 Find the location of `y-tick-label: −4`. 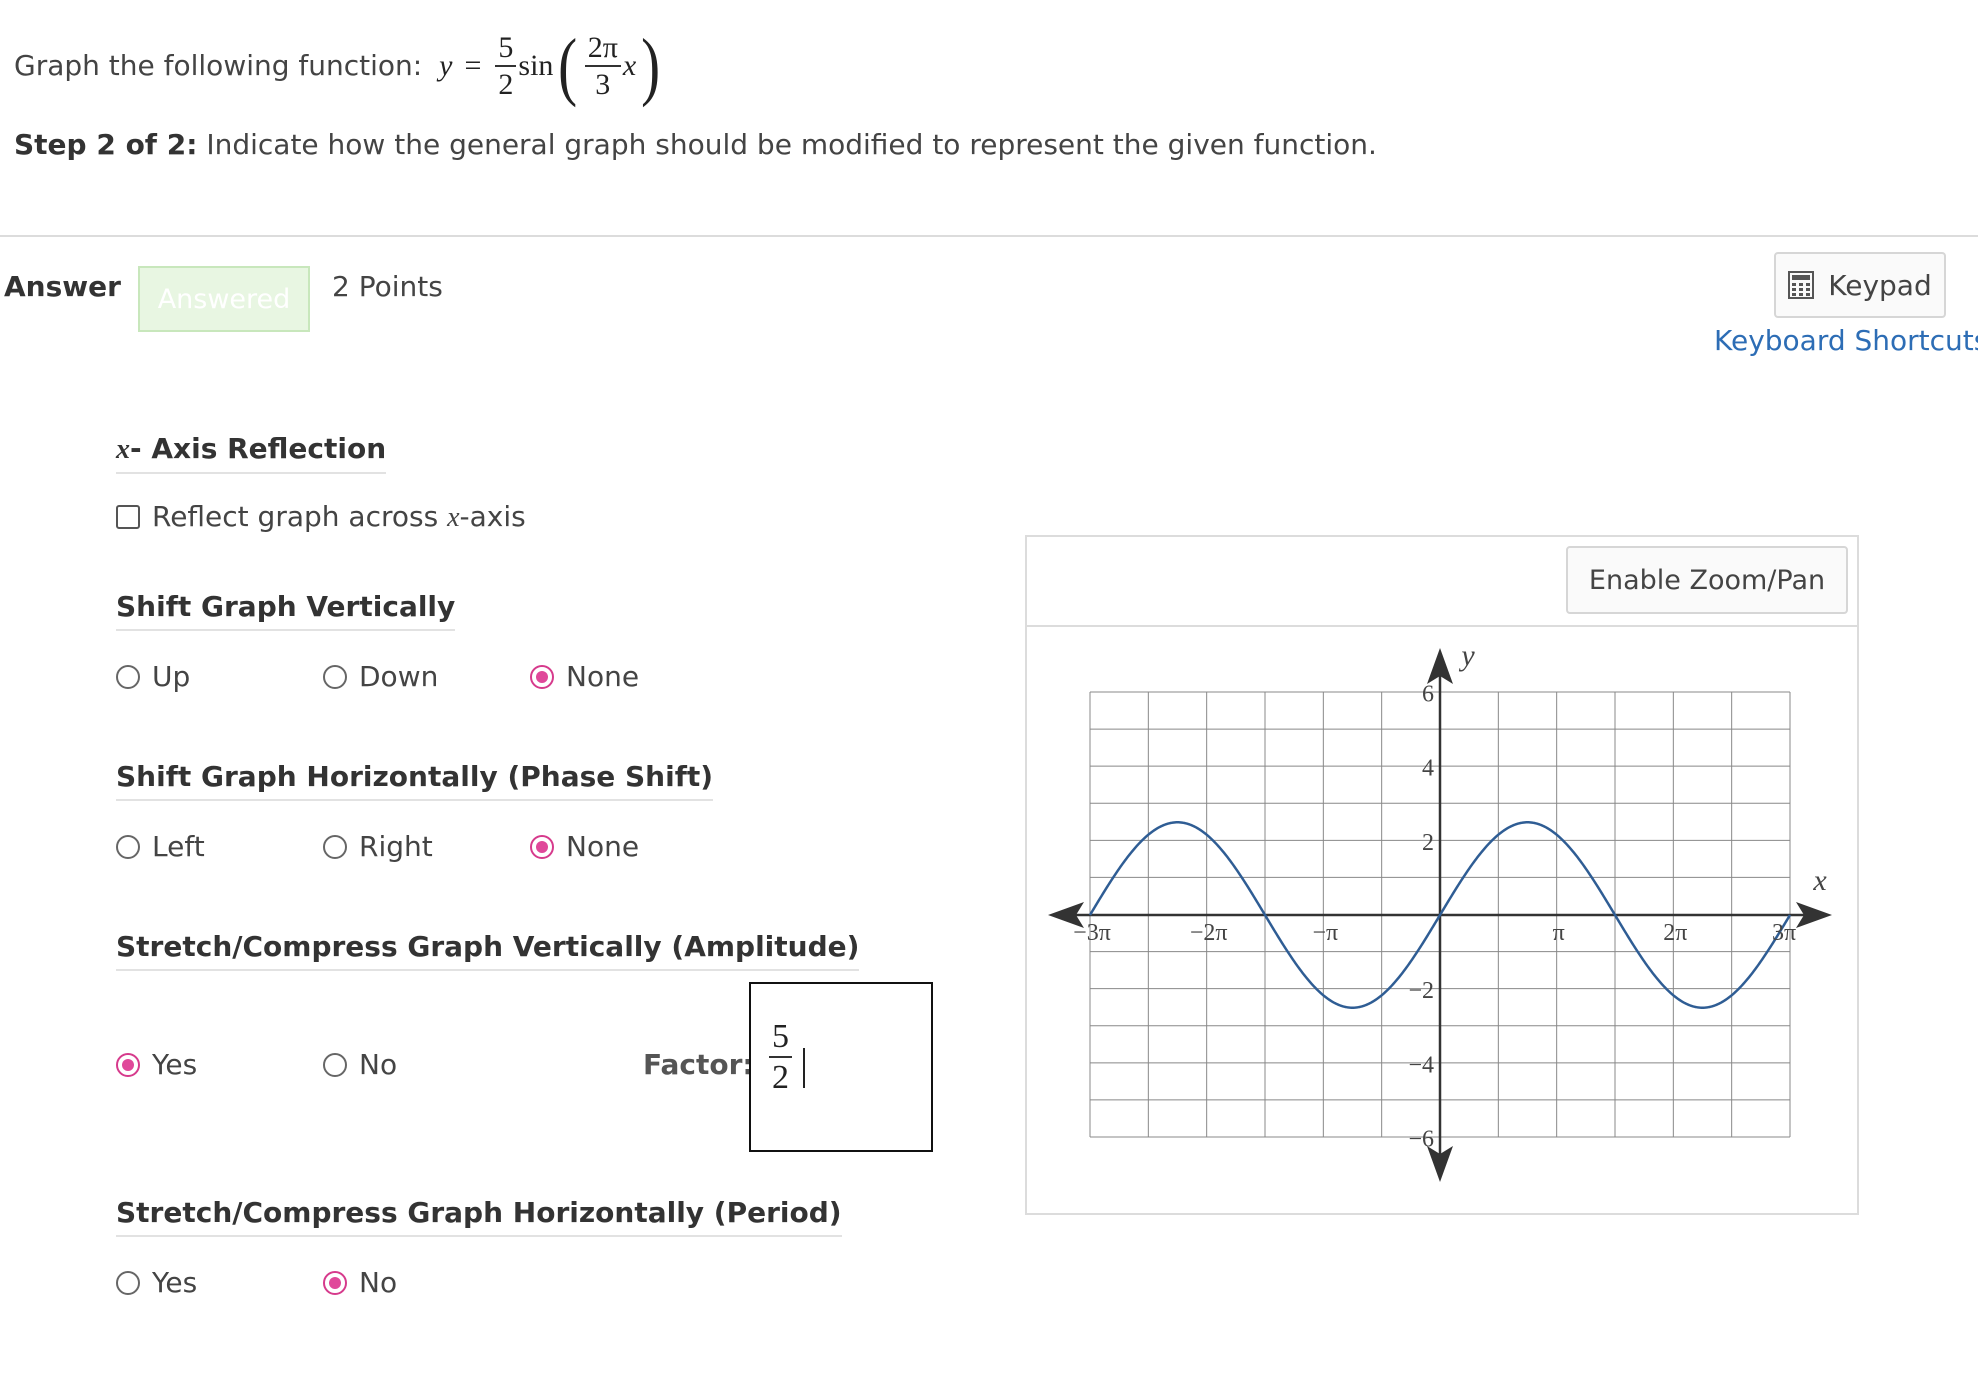

y-tick-label: −4 is located at coordinates (1421, 1065).